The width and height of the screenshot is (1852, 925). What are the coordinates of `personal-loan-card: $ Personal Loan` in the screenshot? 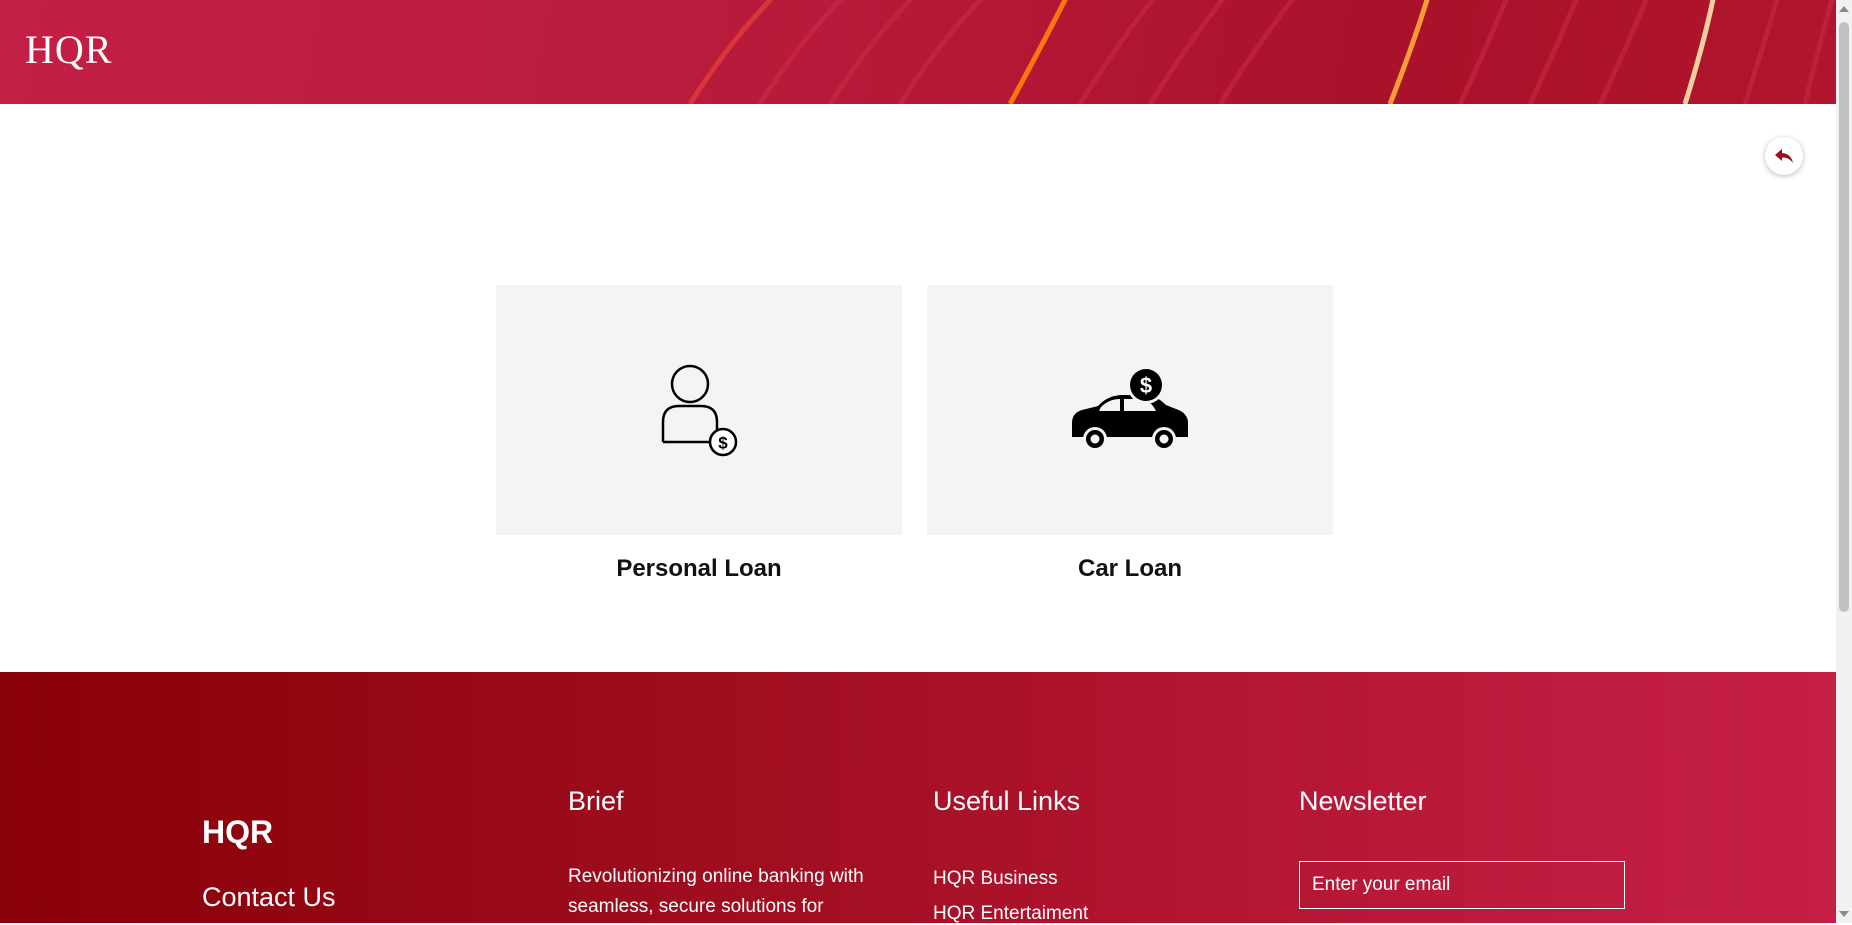 It's located at (699, 434).